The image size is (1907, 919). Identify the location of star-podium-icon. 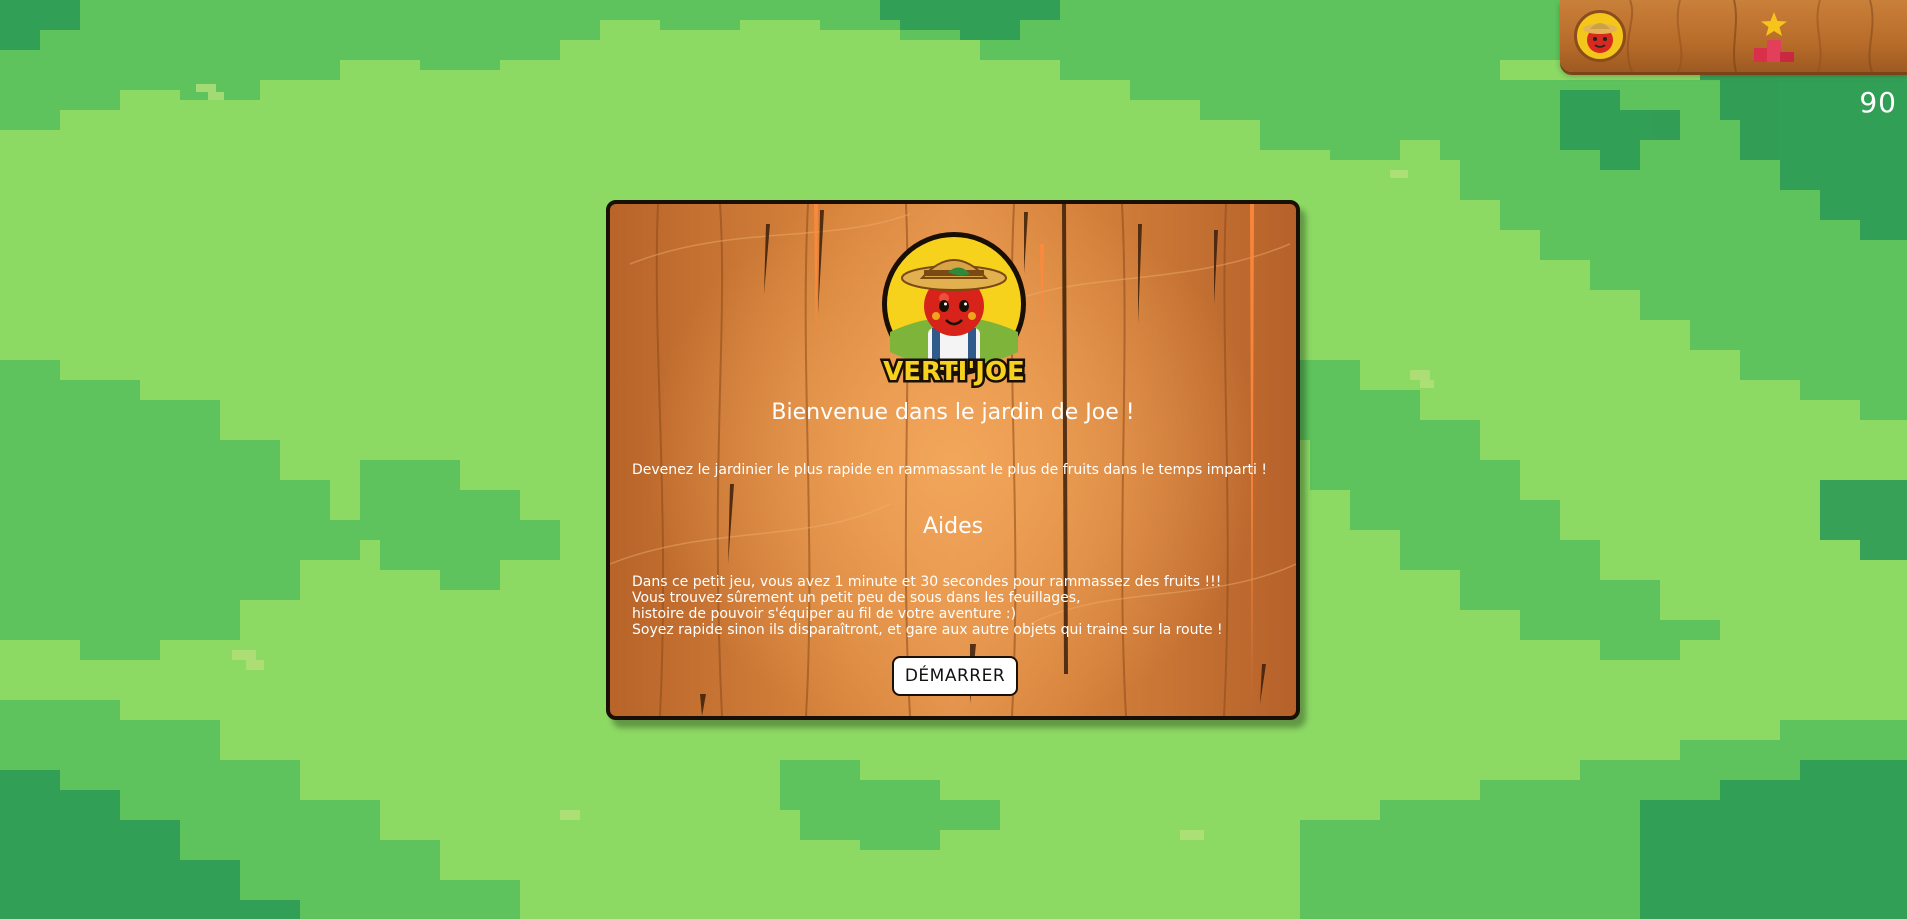
(1774, 36).